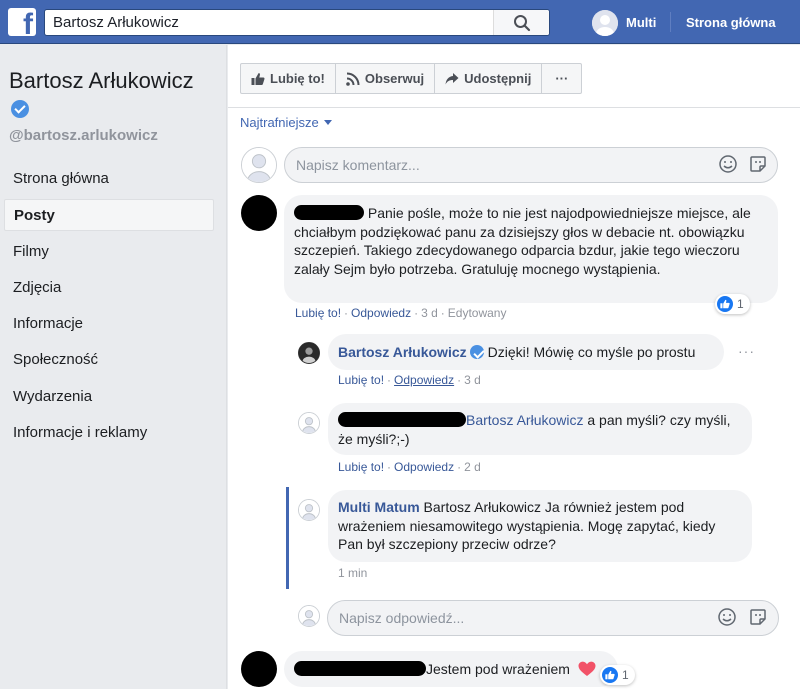  I want to click on section-divider, so click(514, 107).